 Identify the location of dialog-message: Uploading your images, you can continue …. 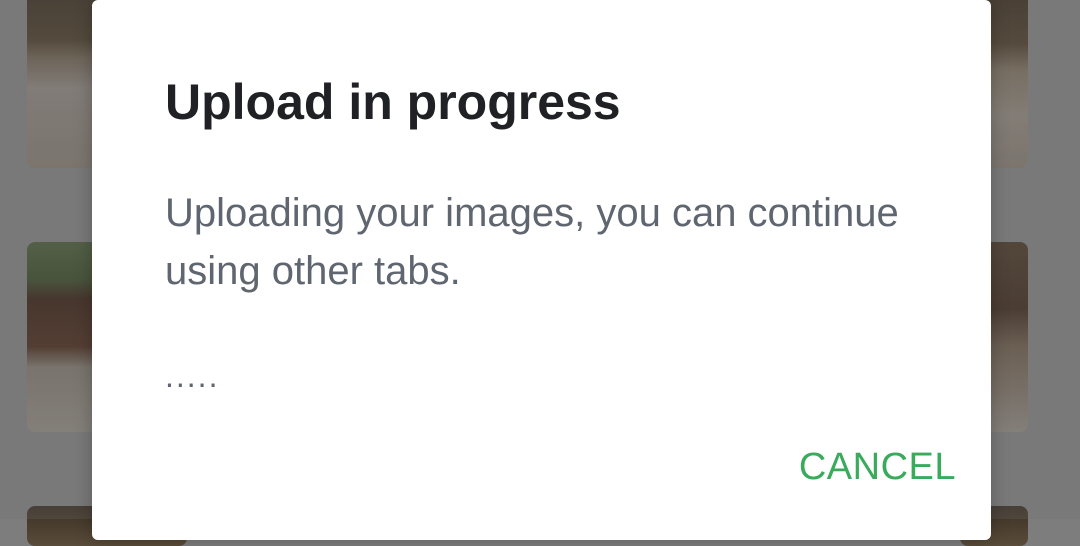
(532, 242).